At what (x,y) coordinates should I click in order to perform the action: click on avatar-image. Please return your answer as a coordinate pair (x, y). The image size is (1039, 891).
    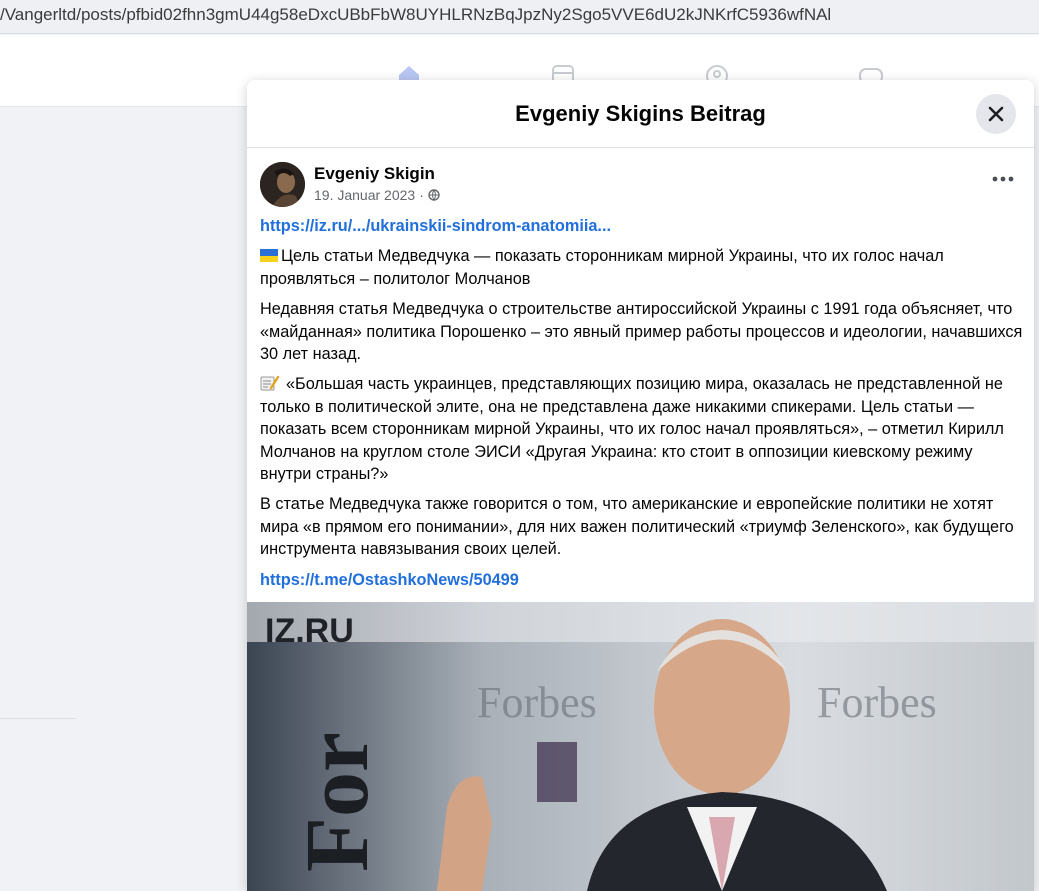
    Looking at the image, I should click on (282, 184).